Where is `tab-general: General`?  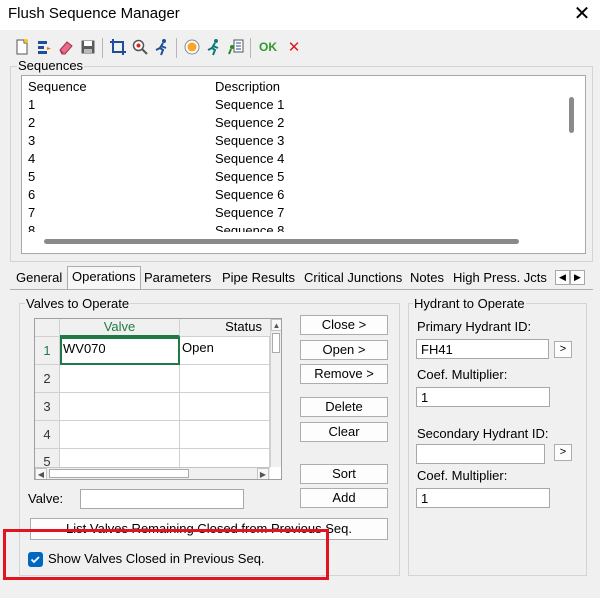 tab-general: General is located at coordinates (39, 278).